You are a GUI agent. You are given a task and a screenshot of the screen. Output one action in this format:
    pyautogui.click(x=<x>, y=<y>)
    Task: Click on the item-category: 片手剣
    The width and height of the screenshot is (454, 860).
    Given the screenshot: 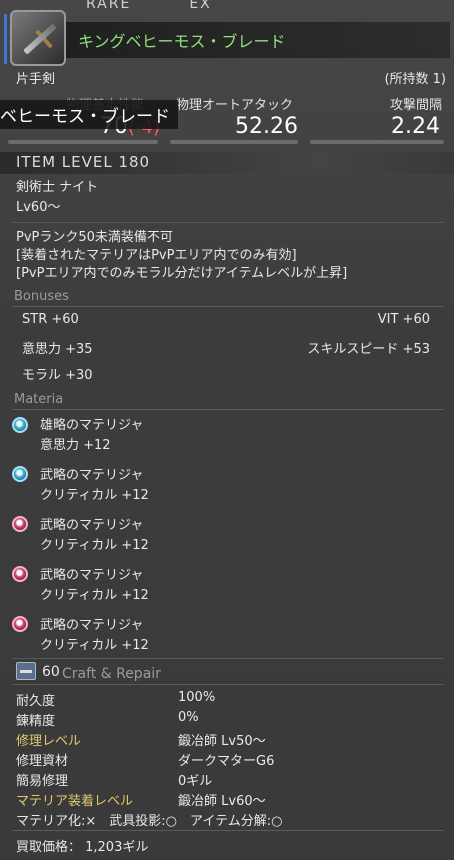 What is the action you would take?
    pyautogui.click(x=36, y=79)
    